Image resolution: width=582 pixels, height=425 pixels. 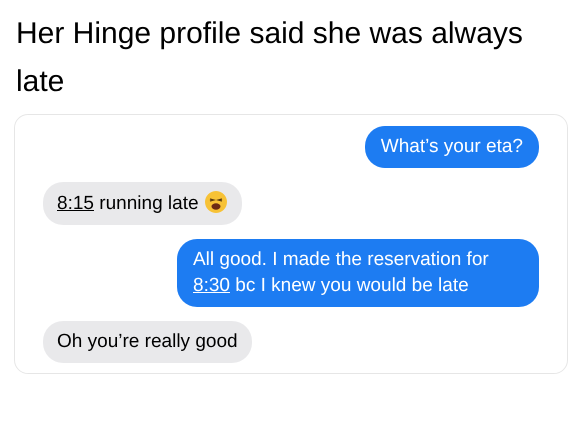 I want to click on message-text: Oh you’re really good, so click(x=147, y=341).